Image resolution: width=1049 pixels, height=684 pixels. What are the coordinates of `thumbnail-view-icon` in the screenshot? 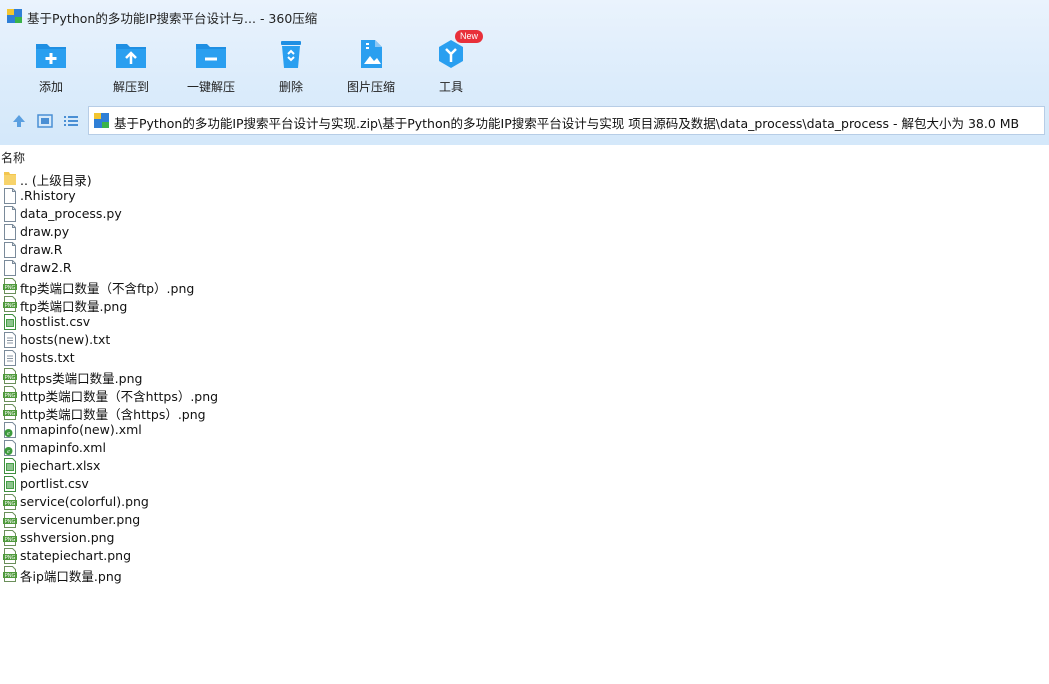 It's located at (45, 121).